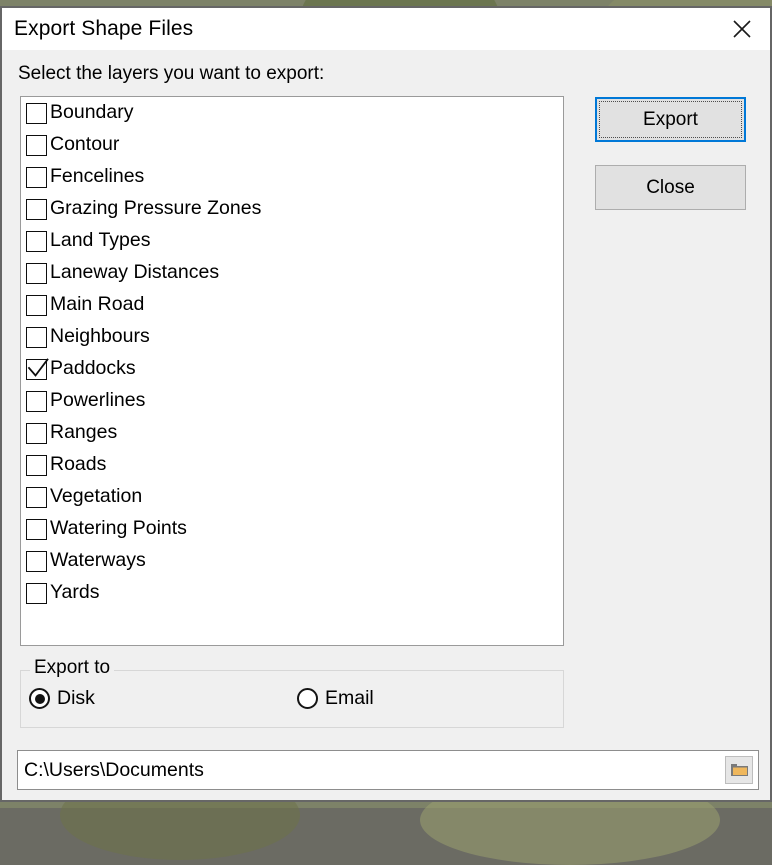 The width and height of the screenshot is (772, 865). What do you see at coordinates (292, 699) in the screenshot?
I see `export-to-groupbox: Export to Disk Email` at bounding box center [292, 699].